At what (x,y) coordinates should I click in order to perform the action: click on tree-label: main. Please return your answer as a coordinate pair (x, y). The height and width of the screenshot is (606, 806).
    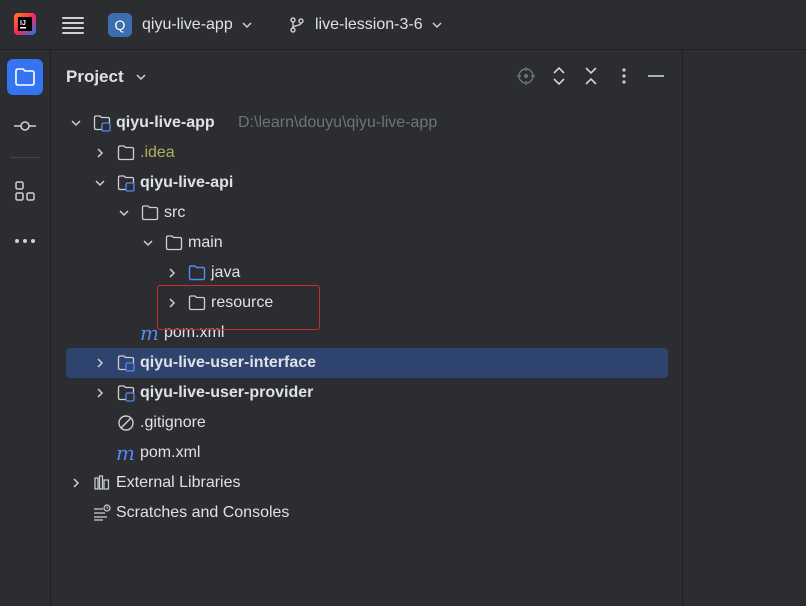
    Looking at the image, I should click on (205, 242).